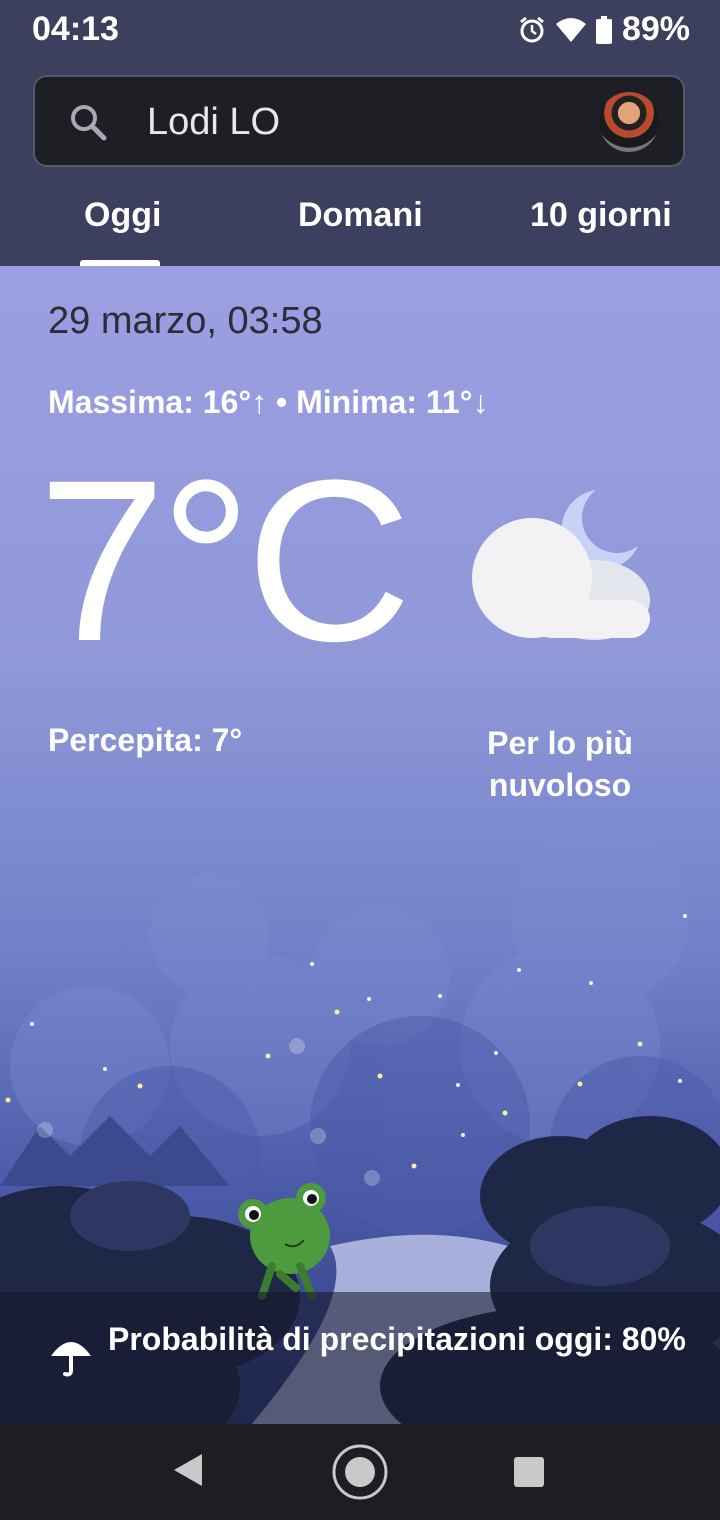  I want to click on tab-domani: Domani, so click(360, 215).